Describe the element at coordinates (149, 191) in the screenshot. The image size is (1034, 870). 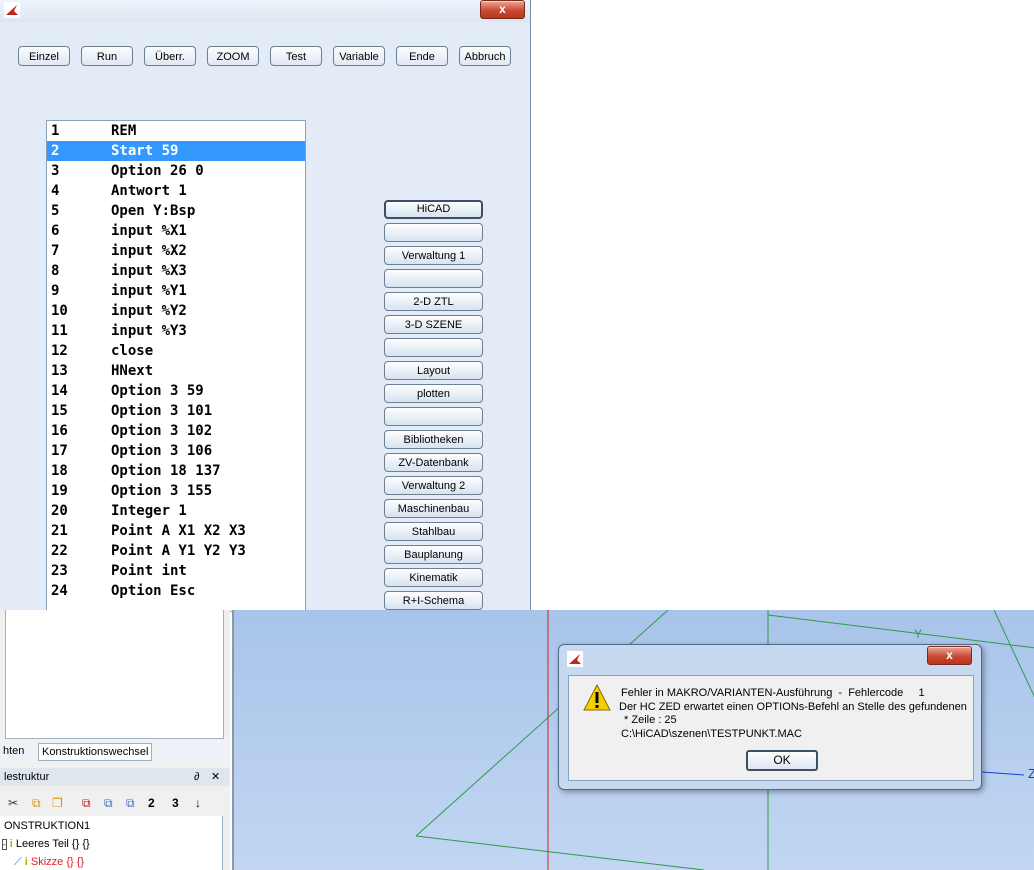
I see `line-text: Antwort 1` at that location.